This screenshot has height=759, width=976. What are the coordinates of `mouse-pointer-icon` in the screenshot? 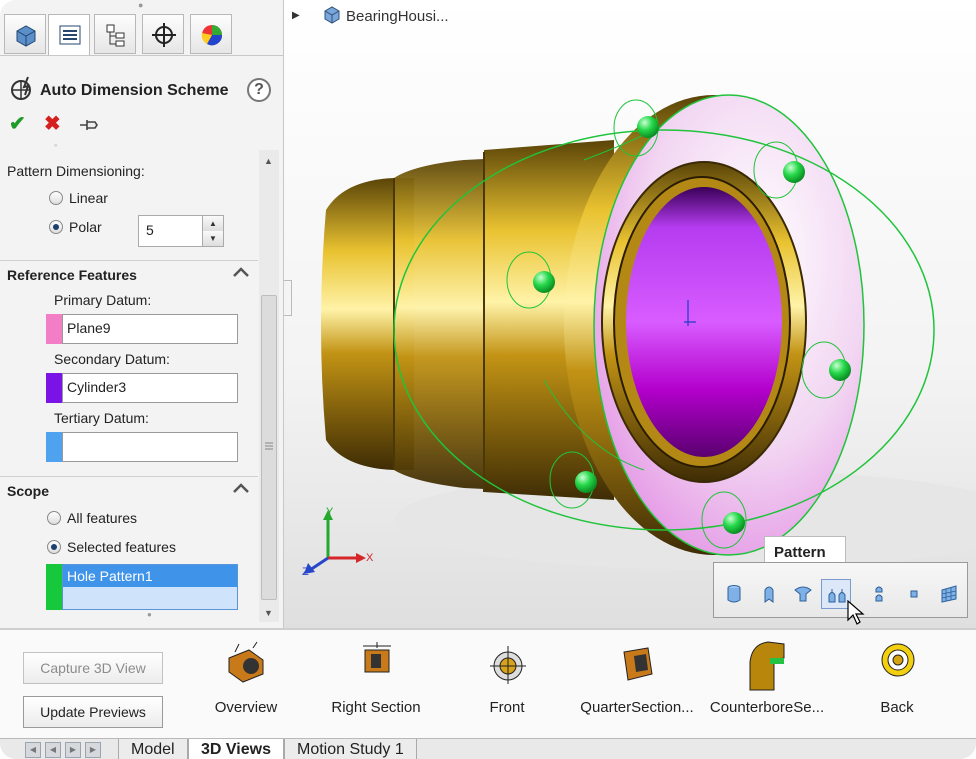 It's located at (856, 612).